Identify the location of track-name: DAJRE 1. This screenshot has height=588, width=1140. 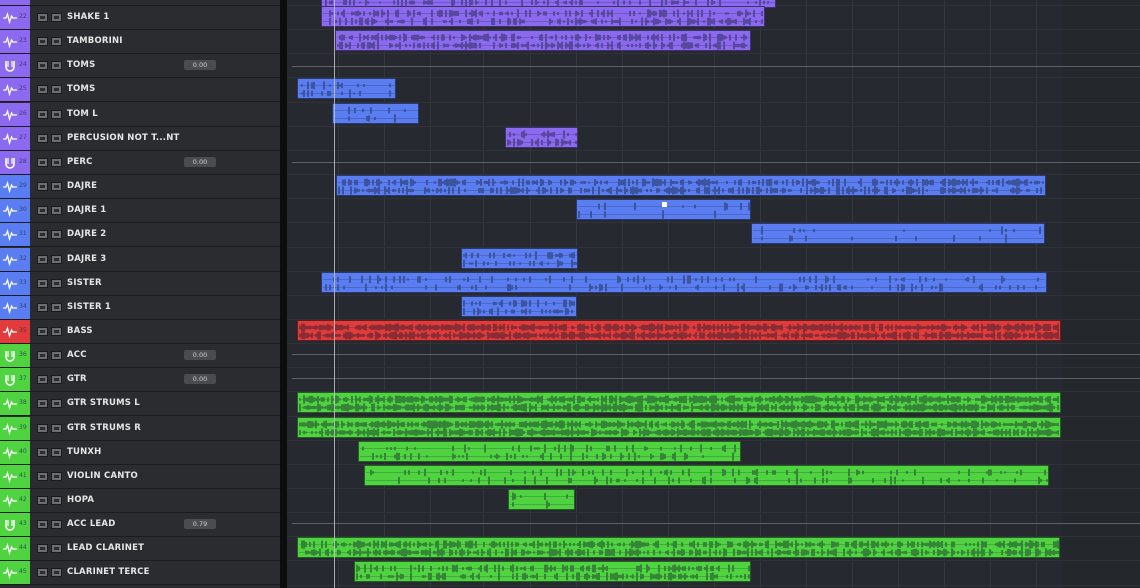
(86, 210).